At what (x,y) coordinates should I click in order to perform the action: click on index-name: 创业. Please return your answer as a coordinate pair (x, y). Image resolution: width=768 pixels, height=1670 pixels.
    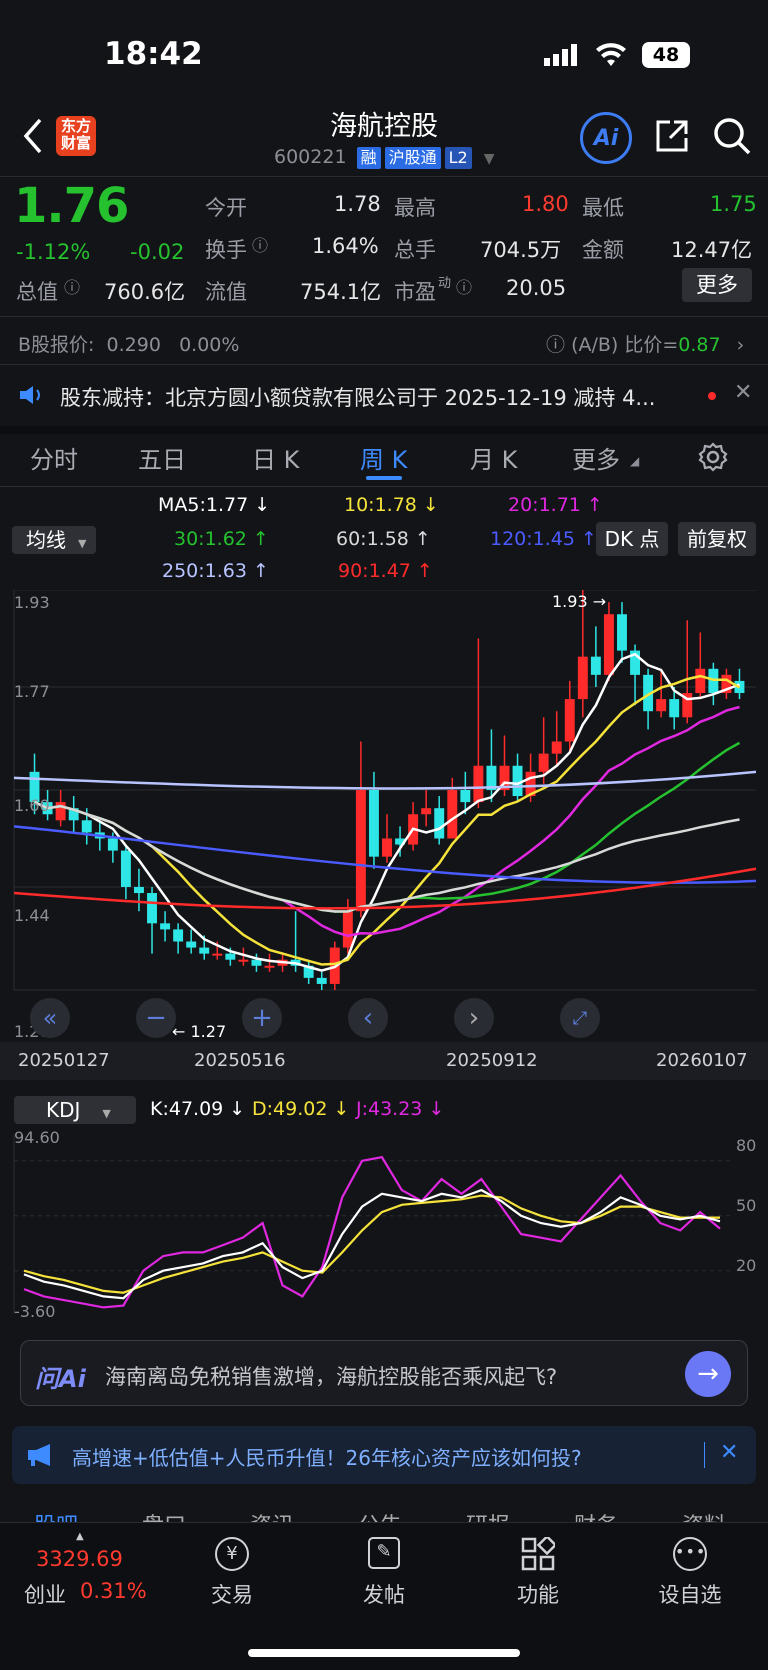
    Looking at the image, I should click on (45, 1594).